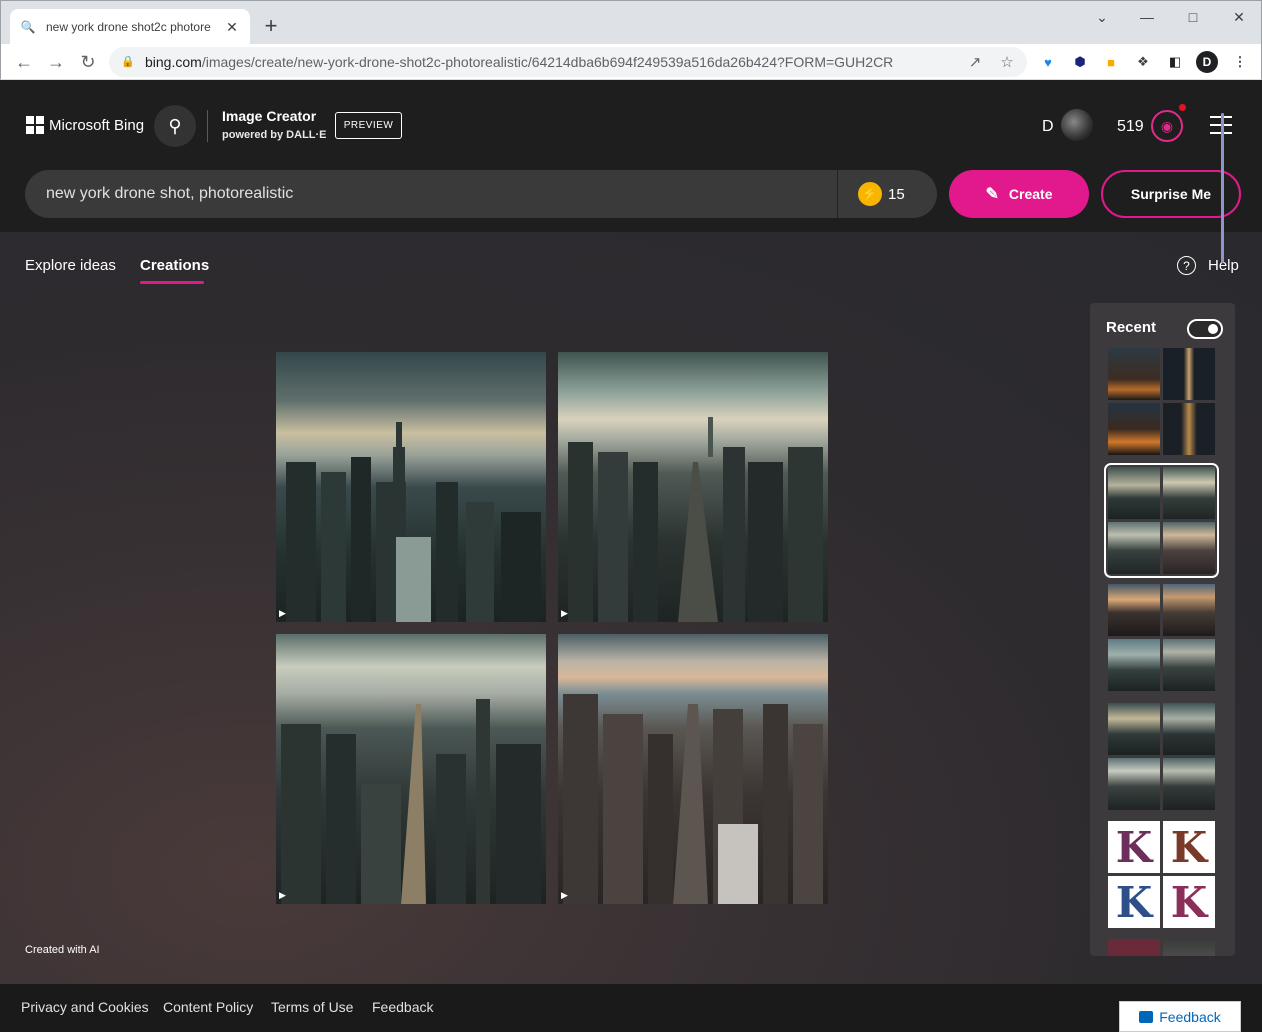 This screenshot has height=1032, width=1262. I want to click on recent-toggle, so click(1205, 329).